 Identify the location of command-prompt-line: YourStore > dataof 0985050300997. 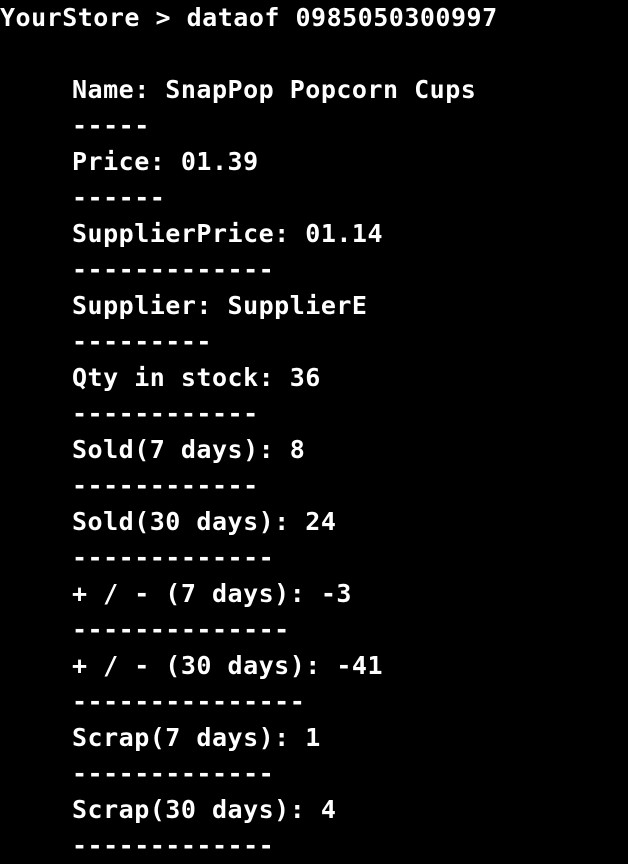
(249, 17).